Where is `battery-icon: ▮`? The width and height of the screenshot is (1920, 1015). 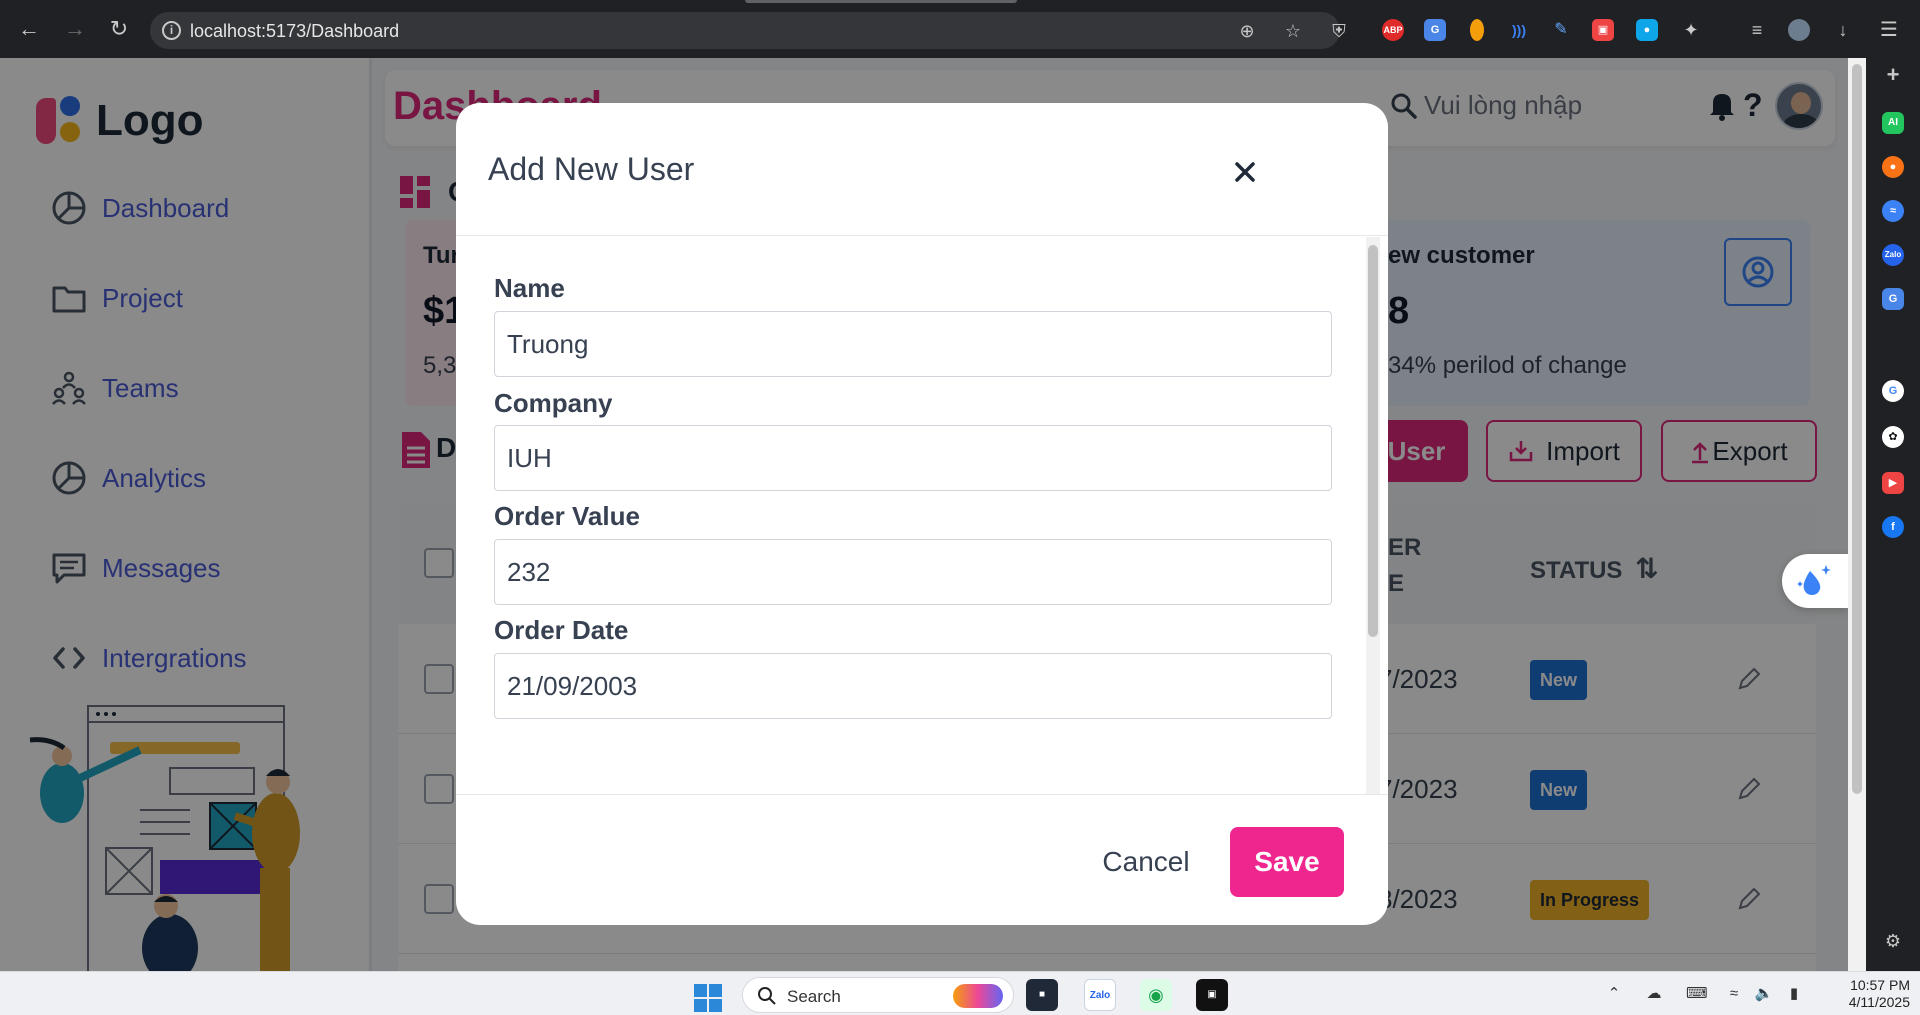 battery-icon: ▮ is located at coordinates (1794, 994).